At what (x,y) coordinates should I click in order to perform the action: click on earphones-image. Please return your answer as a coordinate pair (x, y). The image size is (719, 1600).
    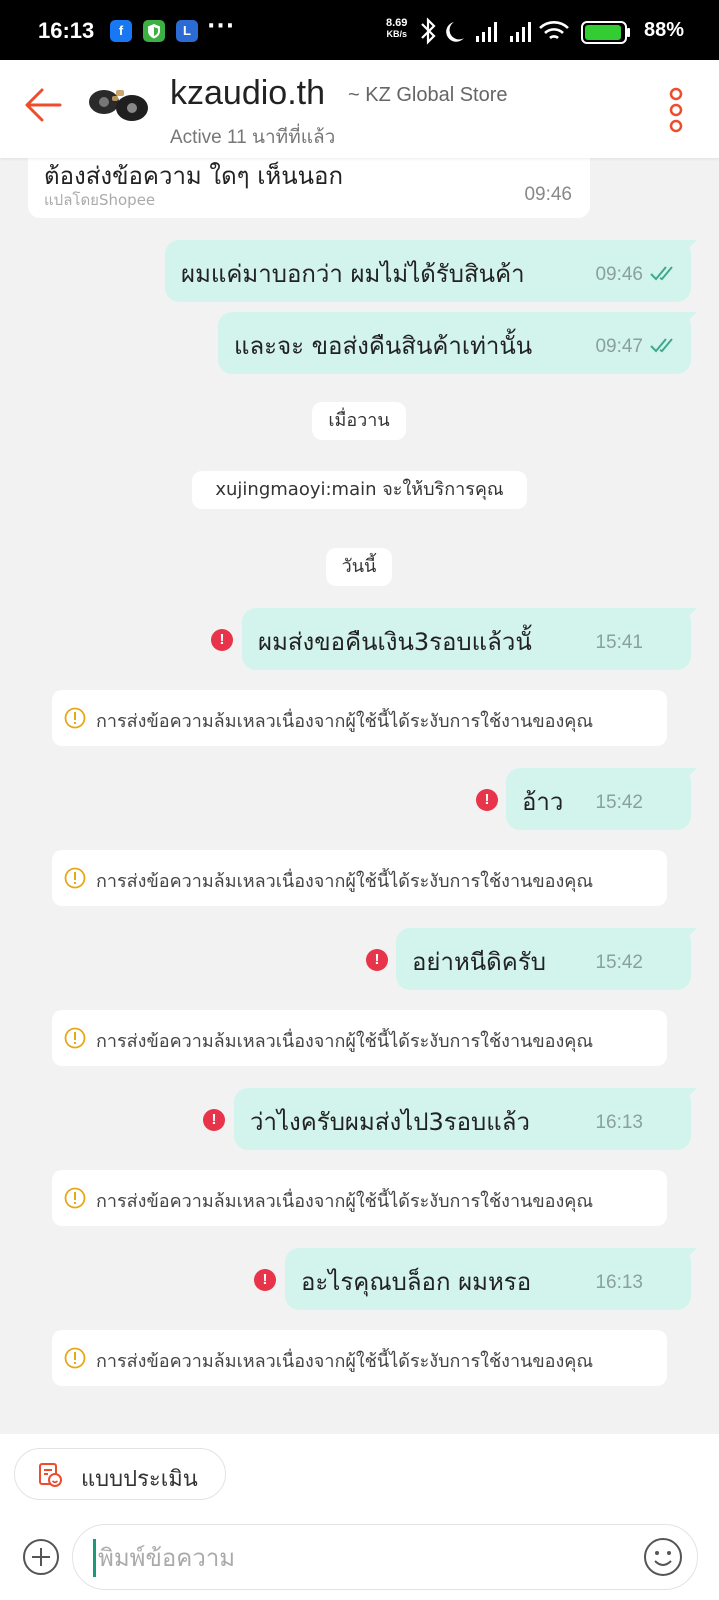
    Looking at the image, I should click on (118, 105).